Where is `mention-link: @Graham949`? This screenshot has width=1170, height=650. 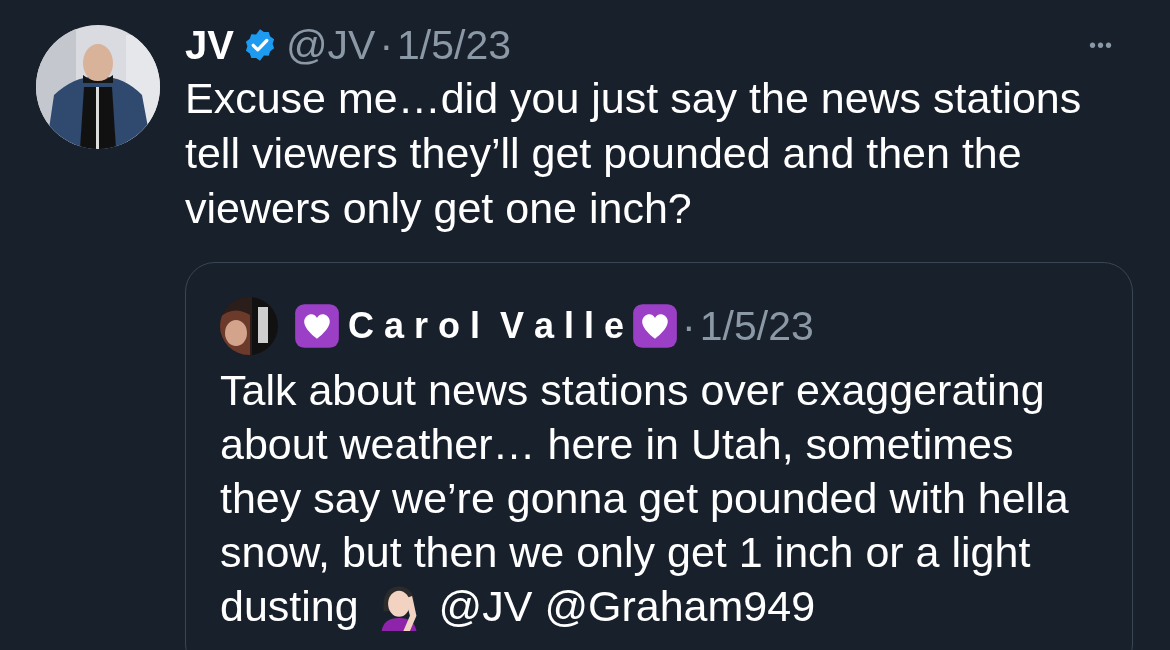 mention-link: @Graham949 is located at coordinates (680, 606).